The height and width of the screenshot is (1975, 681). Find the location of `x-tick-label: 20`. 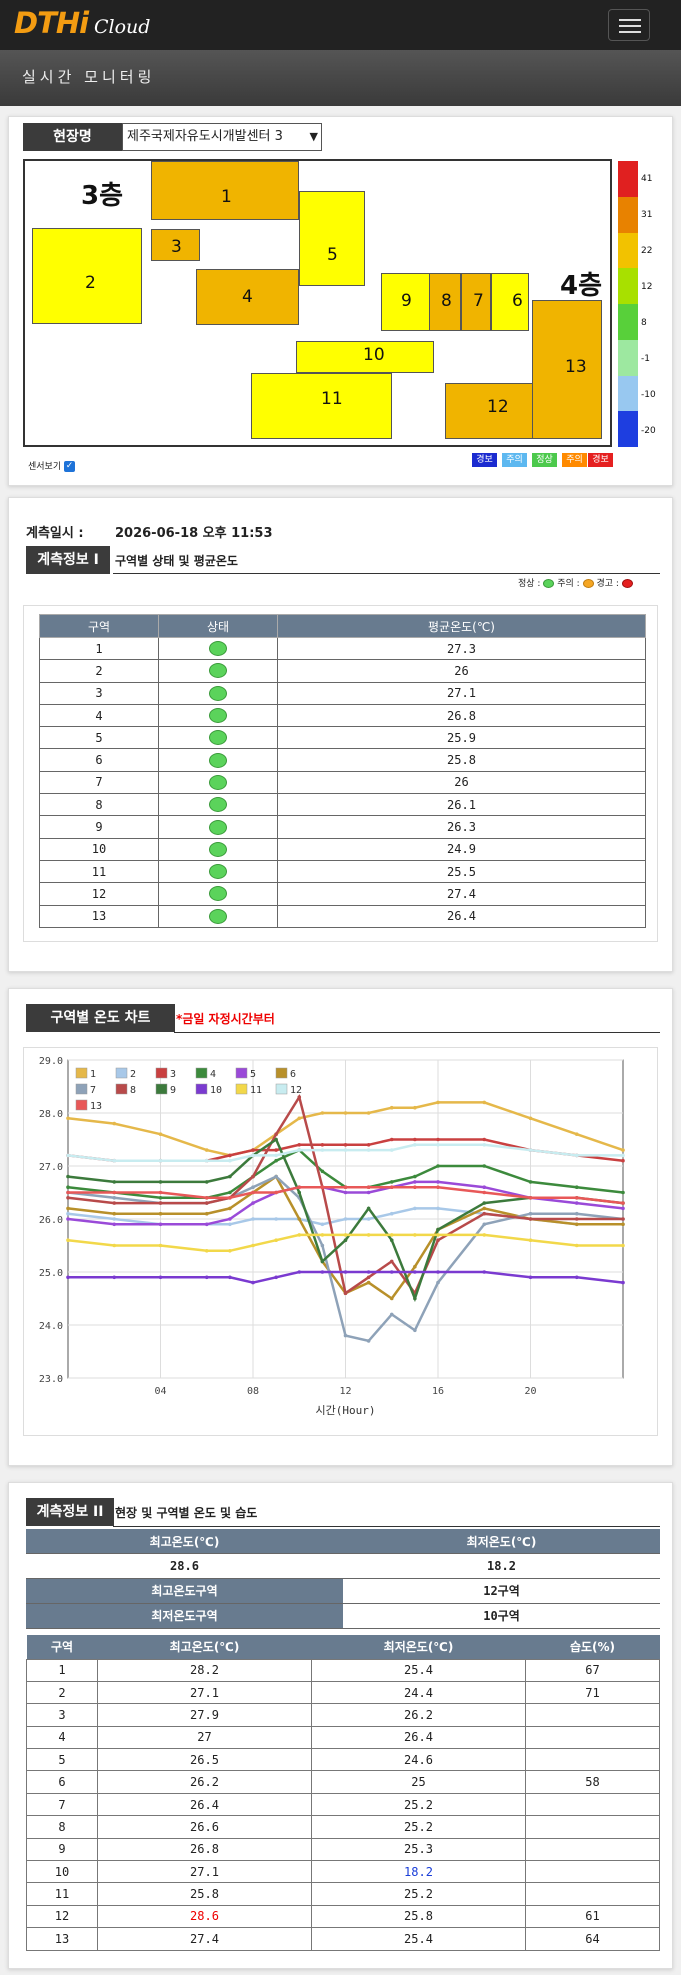

x-tick-label: 20 is located at coordinates (530, 1391).